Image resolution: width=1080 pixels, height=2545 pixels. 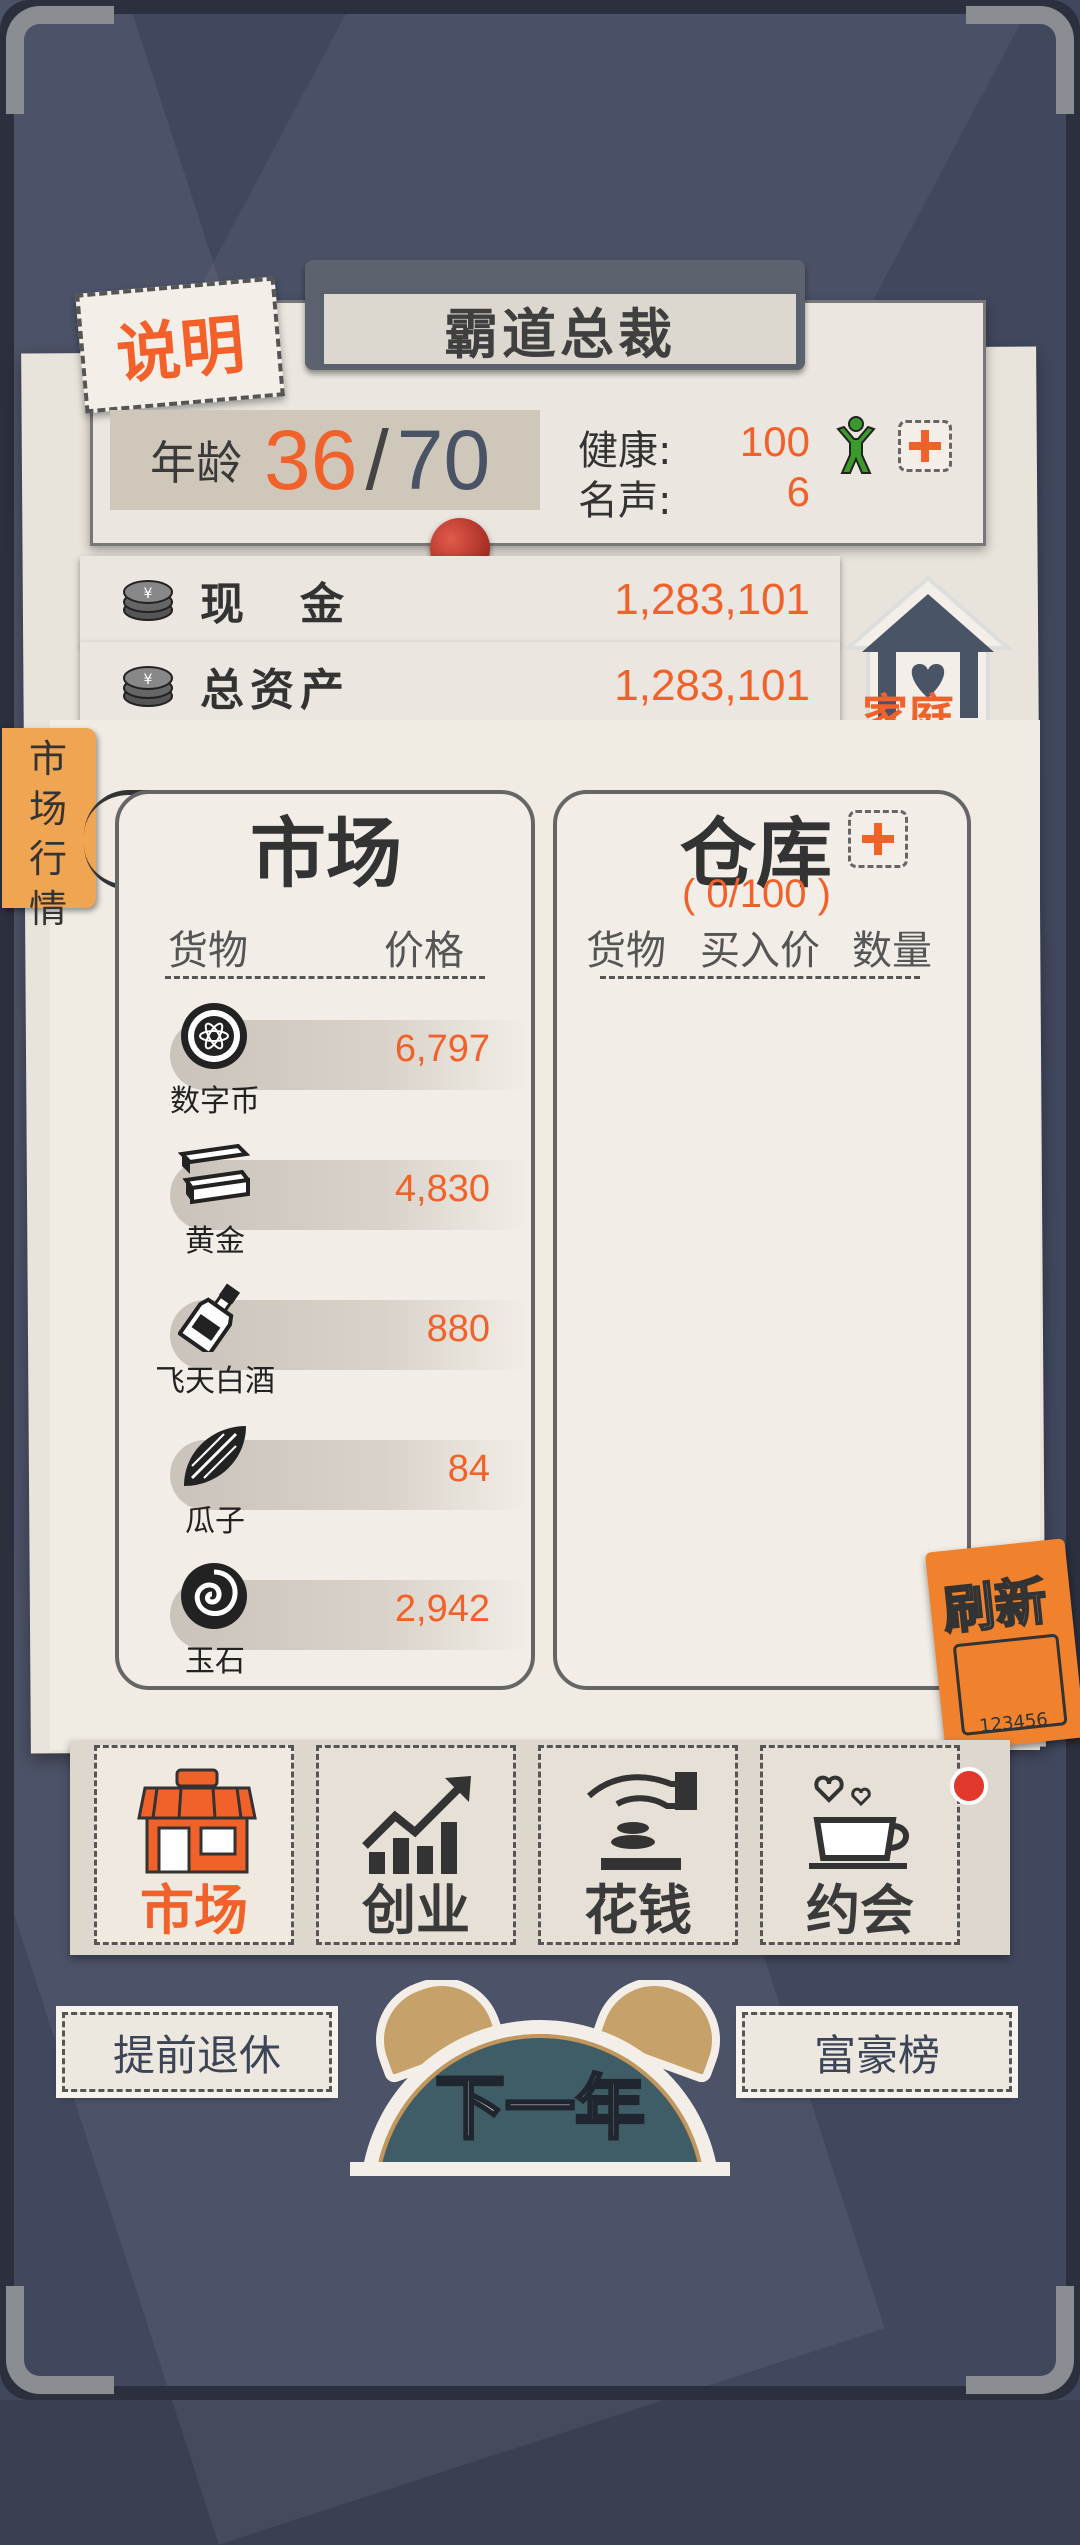 What do you see at coordinates (215, 1661) in the screenshot?
I see `goods-name: 玉石` at bounding box center [215, 1661].